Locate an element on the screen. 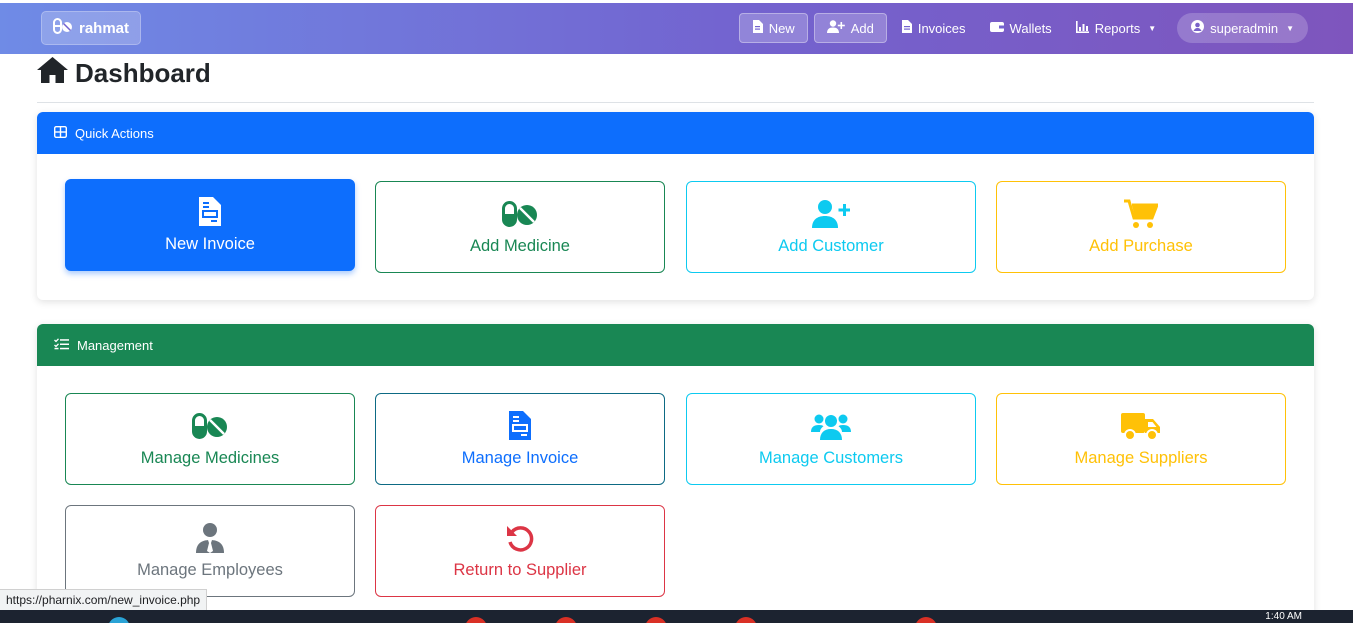  users-icon is located at coordinates (831, 426).